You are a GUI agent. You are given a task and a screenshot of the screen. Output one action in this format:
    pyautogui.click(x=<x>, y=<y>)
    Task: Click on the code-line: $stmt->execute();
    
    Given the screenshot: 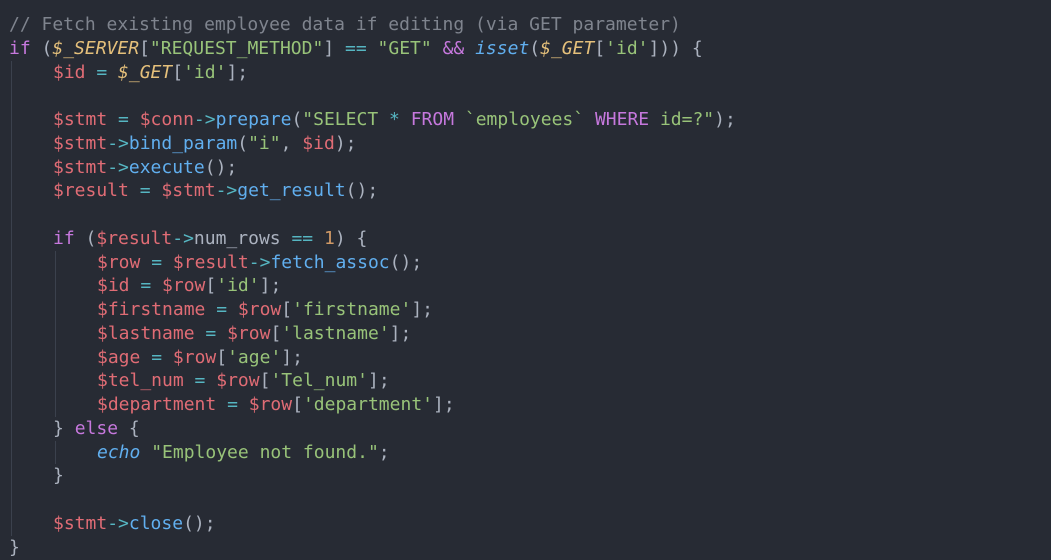 What is the action you would take?
    pyautogui.click(x=530, y=167)
    